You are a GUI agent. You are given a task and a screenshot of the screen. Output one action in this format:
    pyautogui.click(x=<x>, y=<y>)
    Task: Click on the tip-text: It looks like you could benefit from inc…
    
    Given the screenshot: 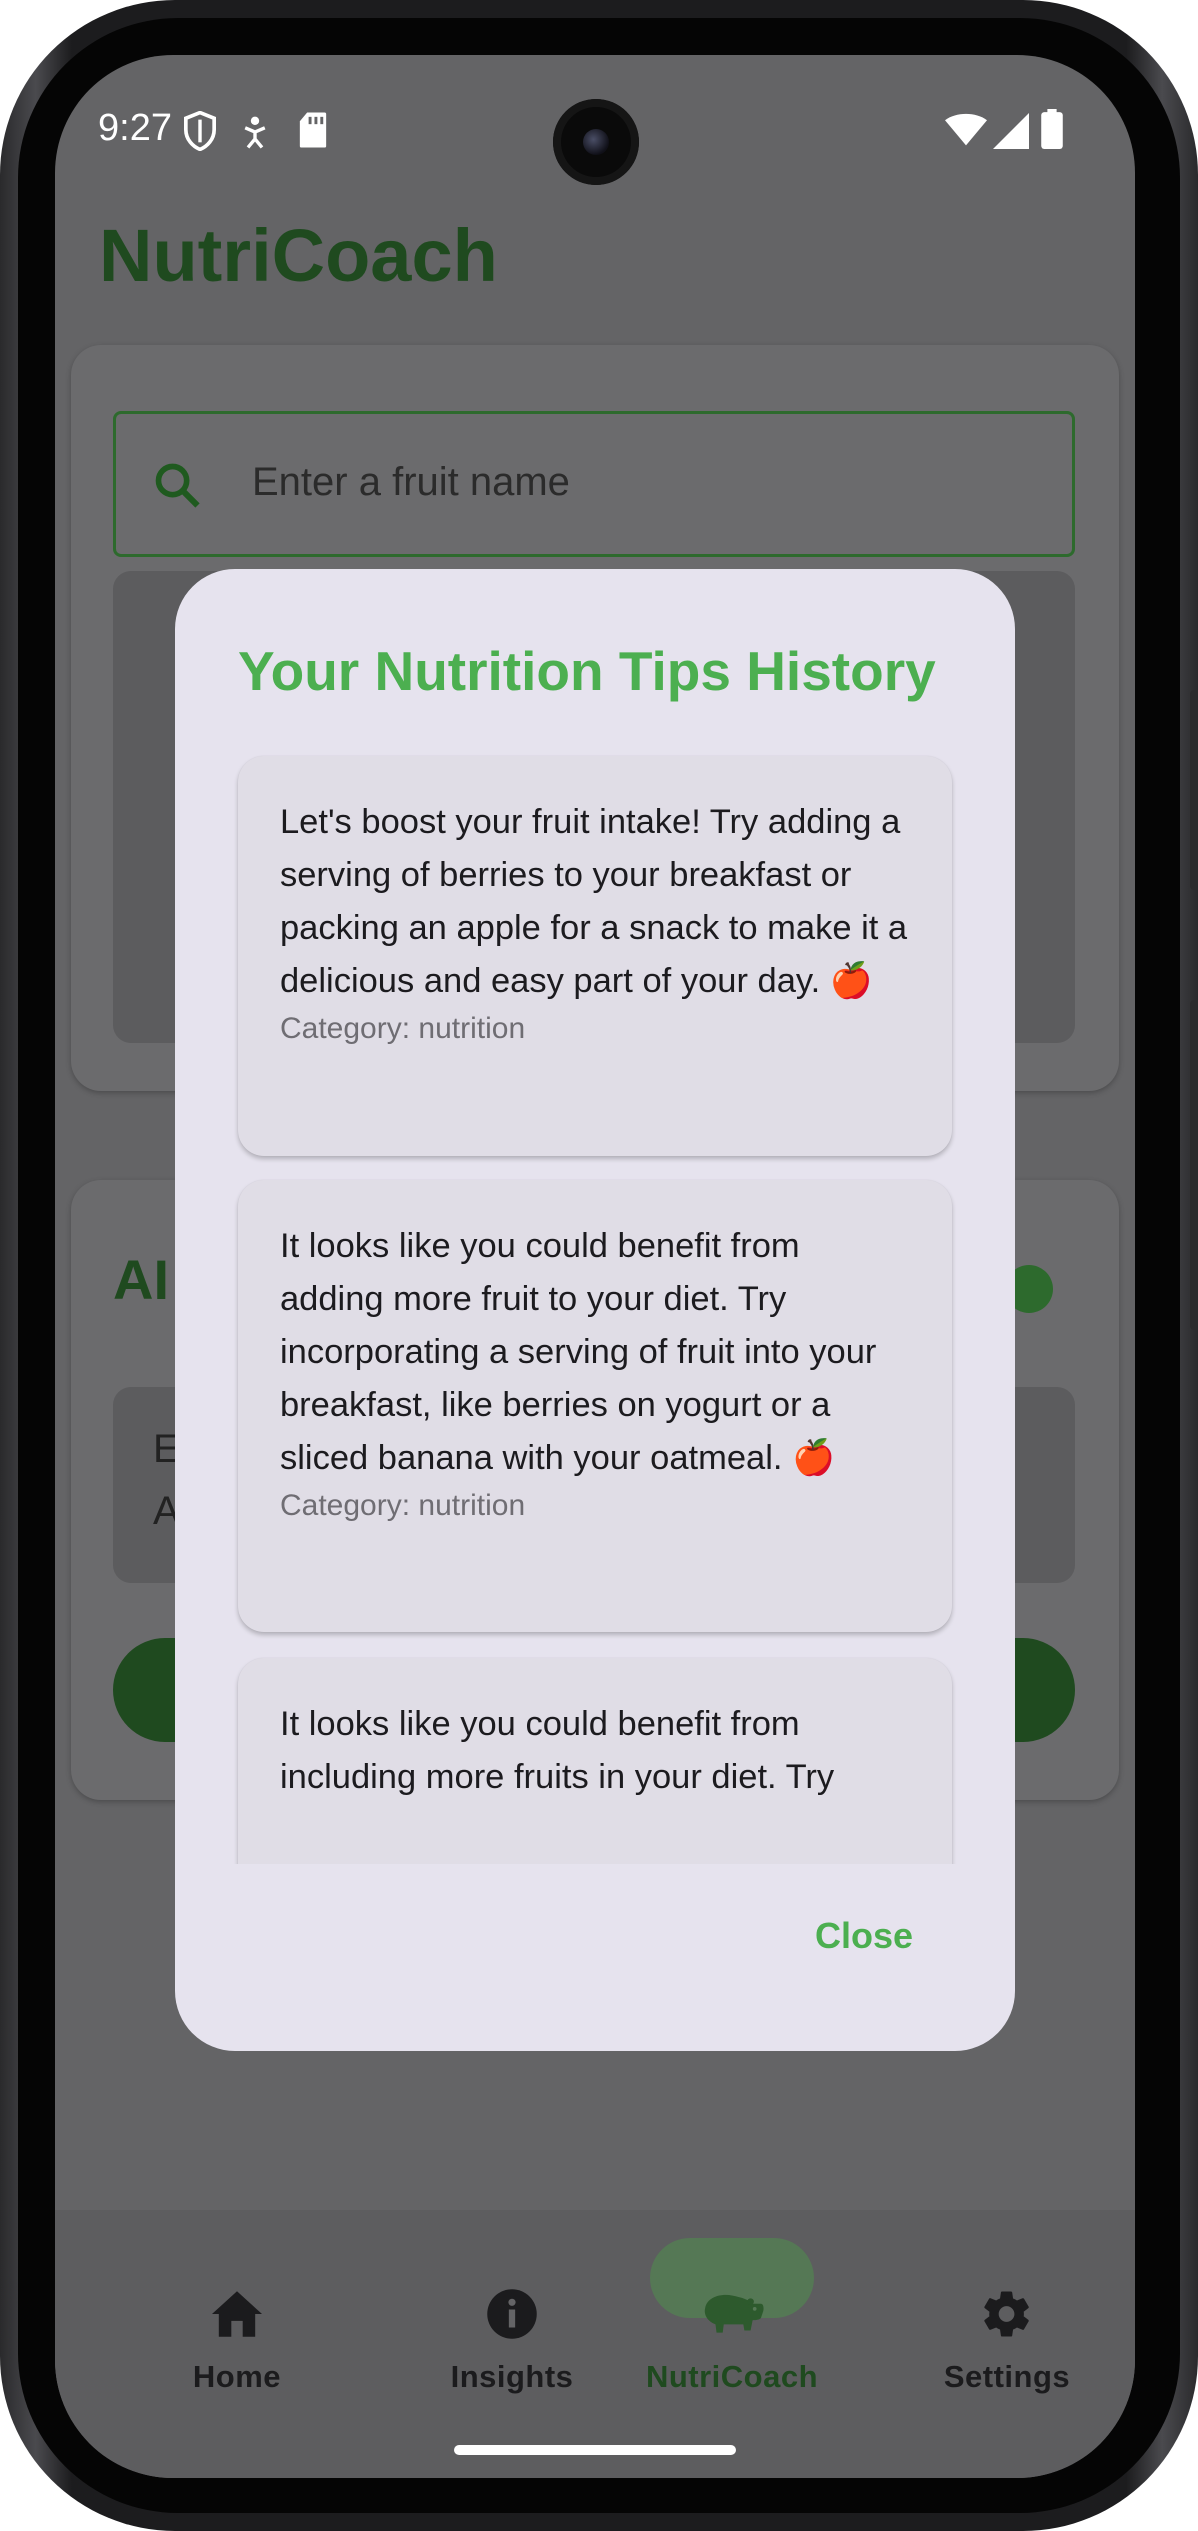 What is the action you would take?
    pyautogui.click(x=557, y=1750)
    